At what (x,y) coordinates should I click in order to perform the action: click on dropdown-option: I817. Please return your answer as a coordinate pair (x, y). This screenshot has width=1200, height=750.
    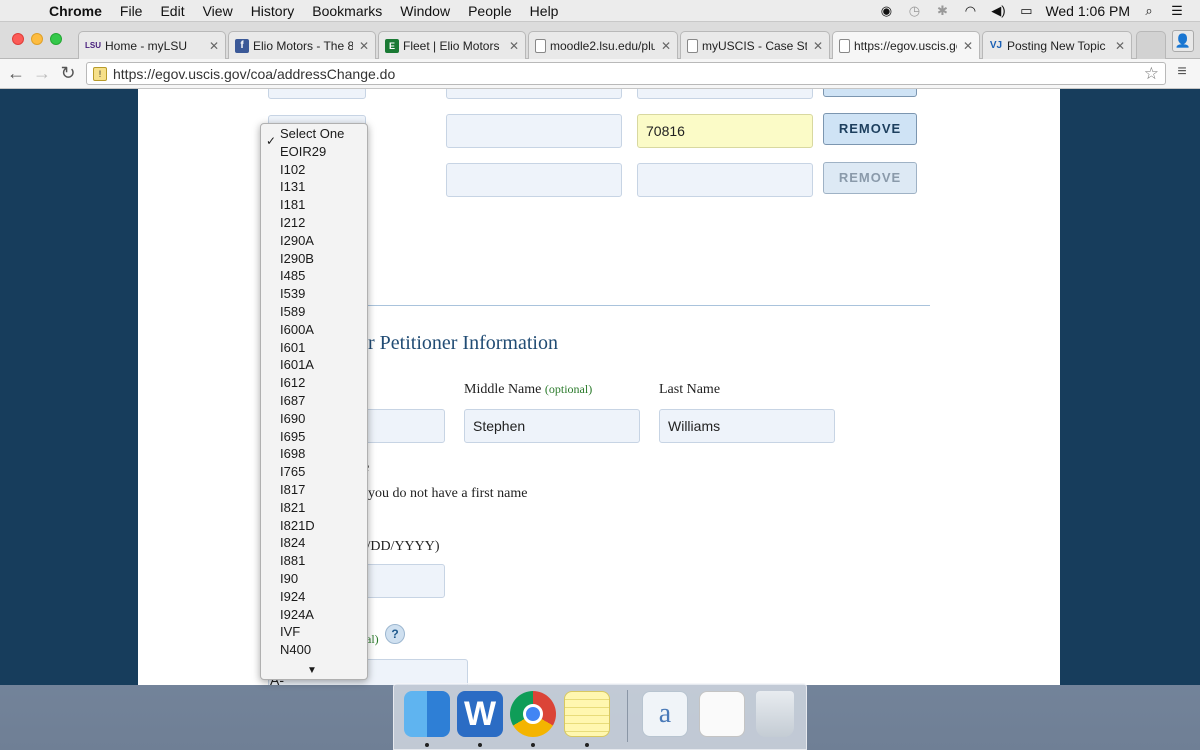
    Looking at the image, I should click on (292, 490).